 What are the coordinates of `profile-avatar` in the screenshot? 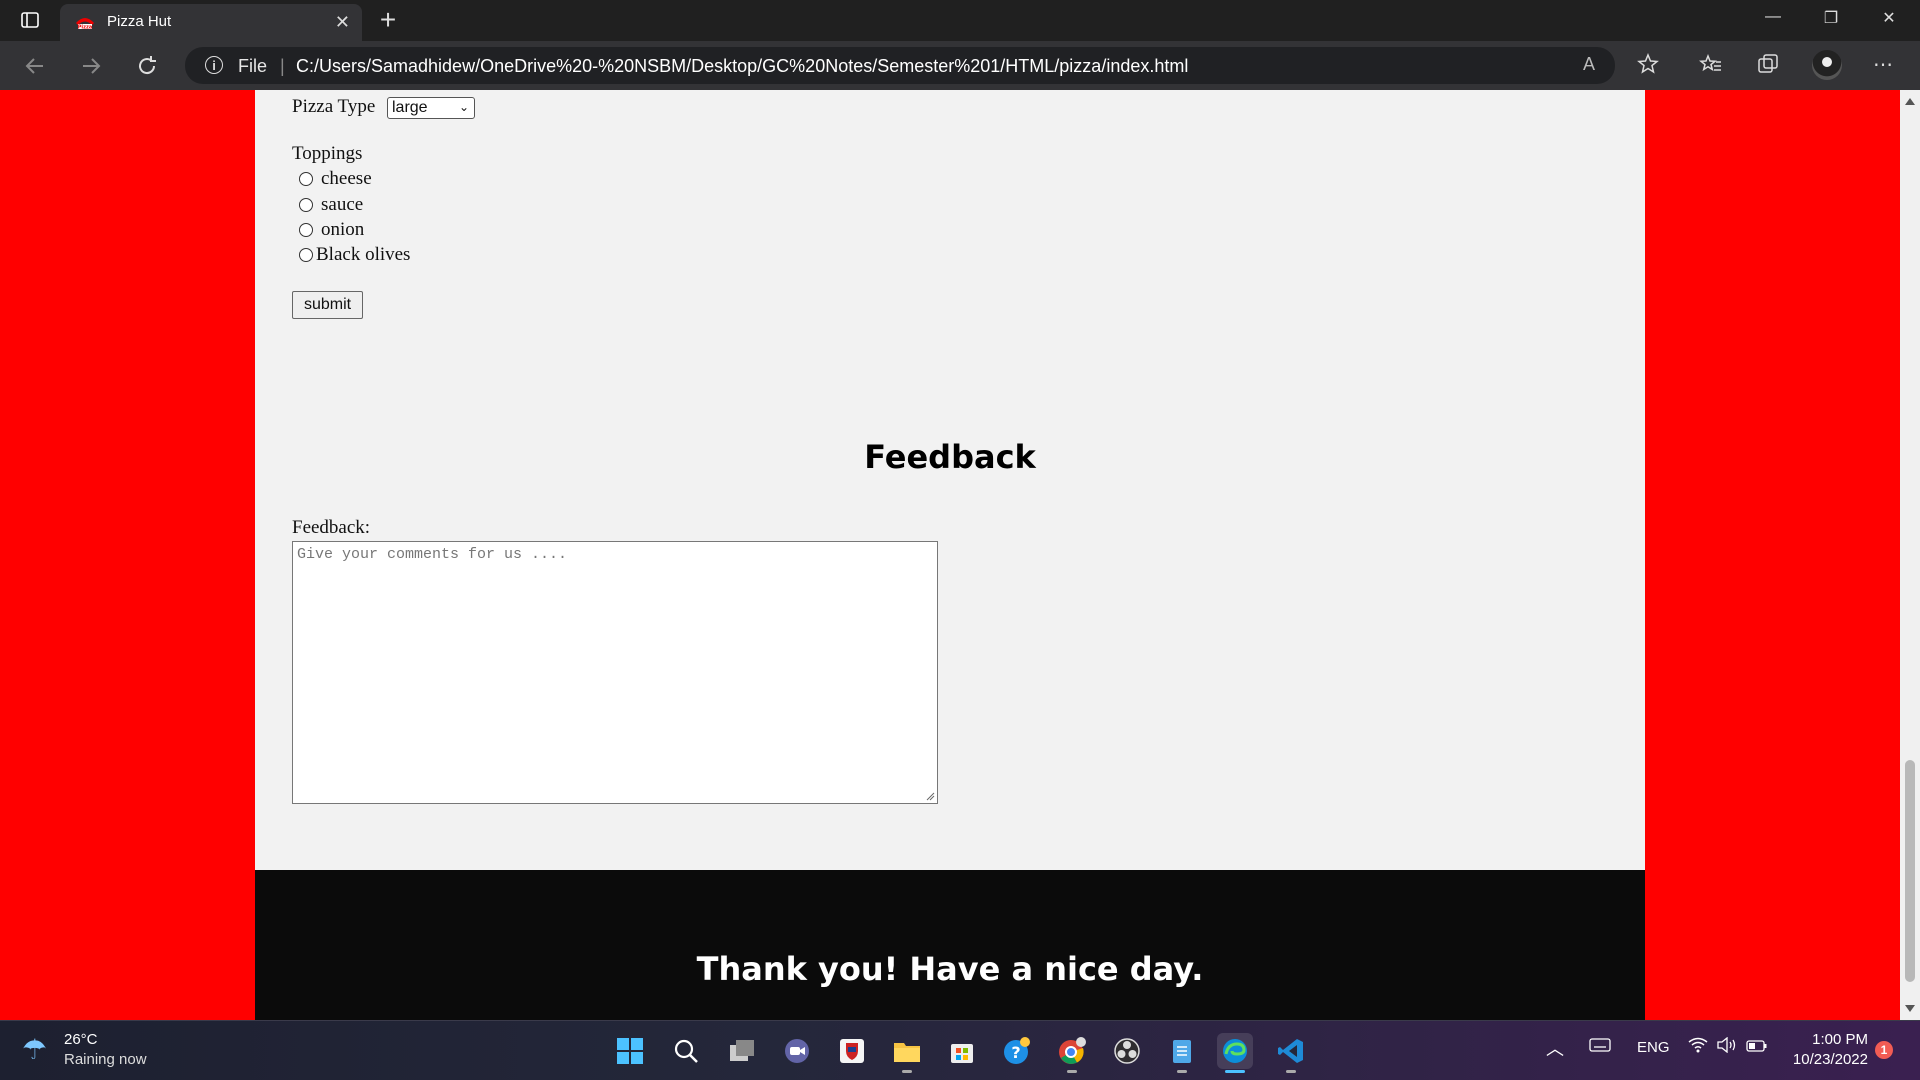 It's located at (1827, 65).